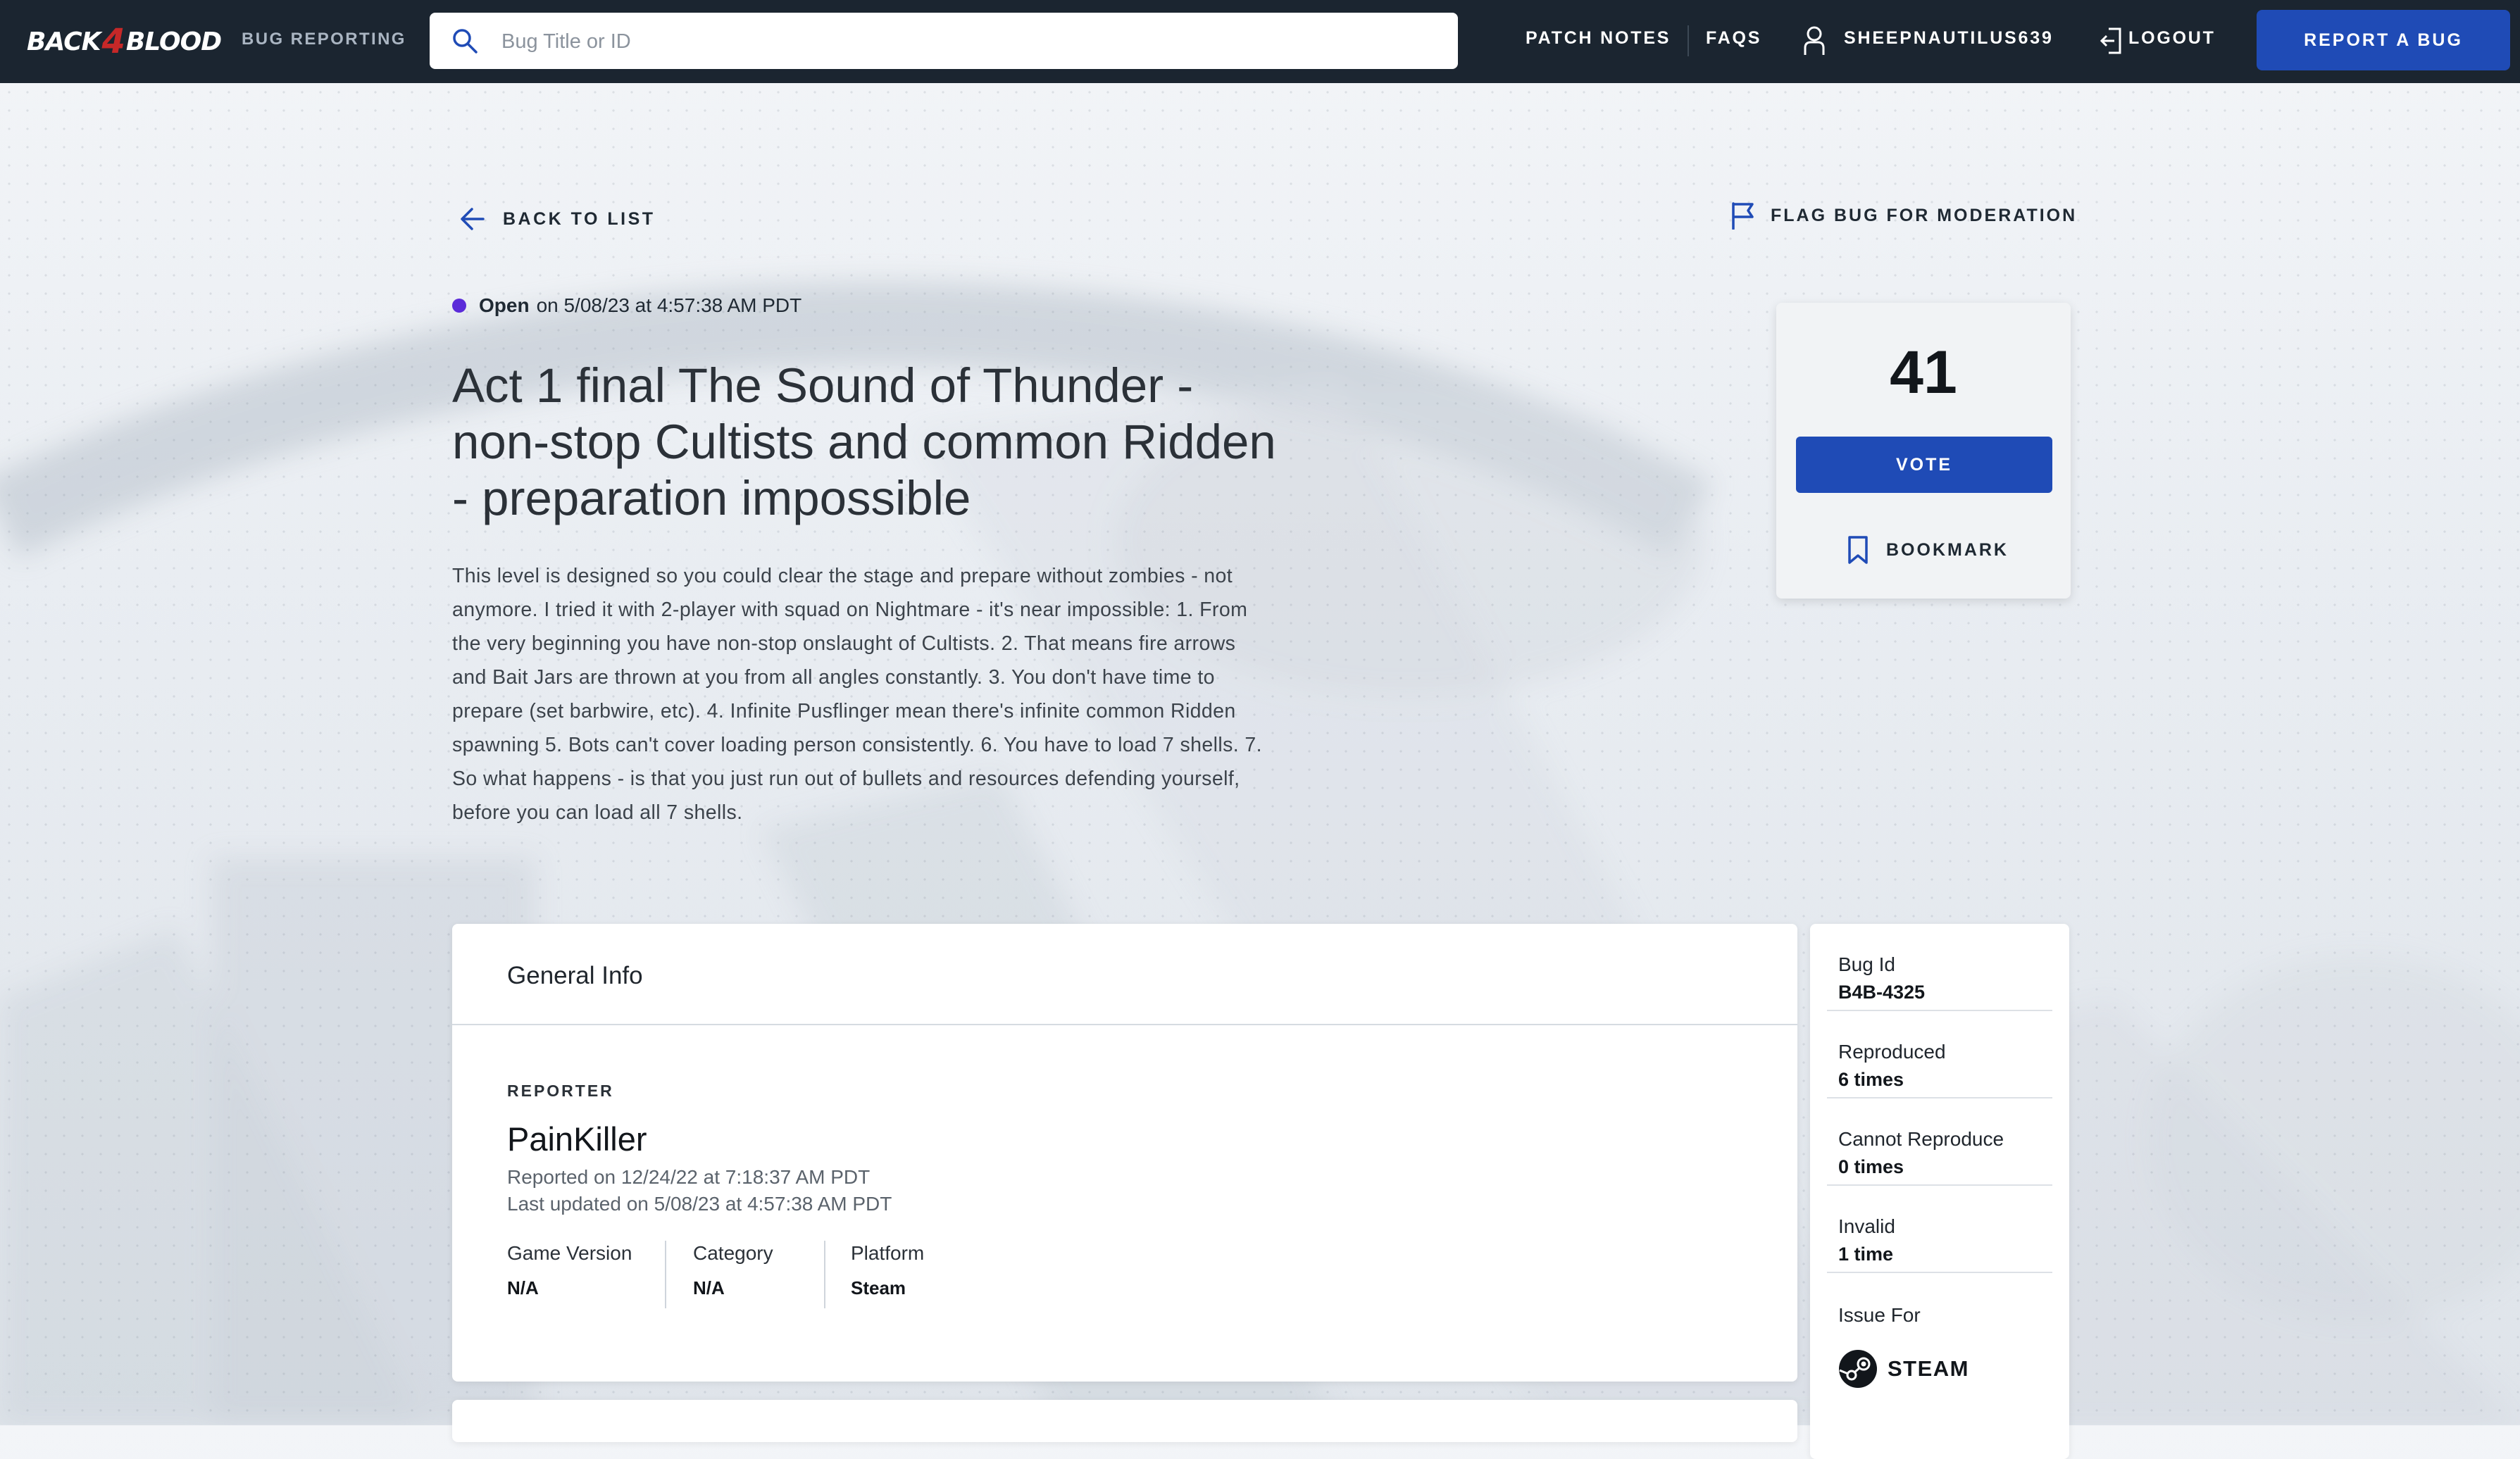 The height and width of the screenshot is (1459, 2520). Describe the element at coordinates (1921, 1139) in the screenshot. I see `cannot-reproduce-label: Cannot Reproduce` at that location.